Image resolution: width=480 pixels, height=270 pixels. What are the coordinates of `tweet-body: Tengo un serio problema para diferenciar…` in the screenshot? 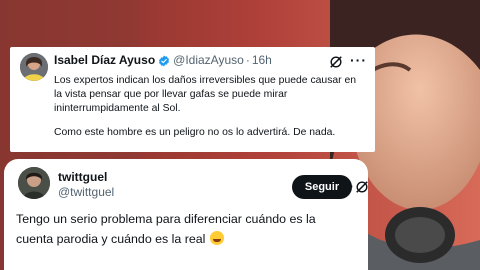 It's located at (166, 229).